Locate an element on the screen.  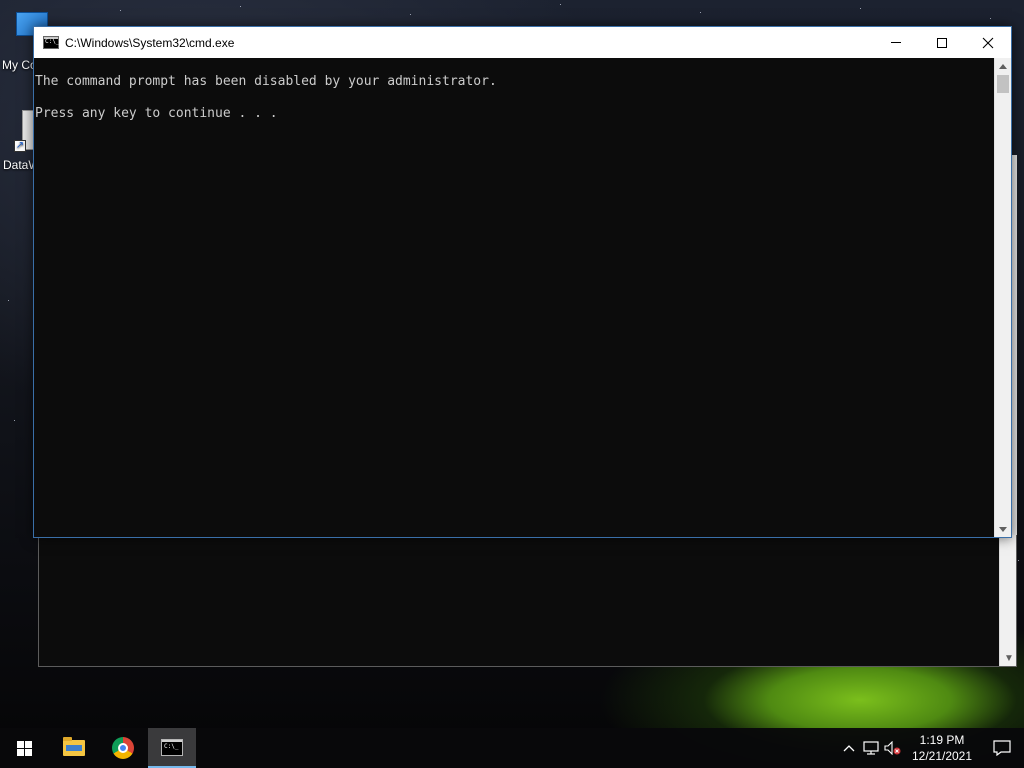
clock-date: 12/21/2021 is located at coordinates (942, 756).